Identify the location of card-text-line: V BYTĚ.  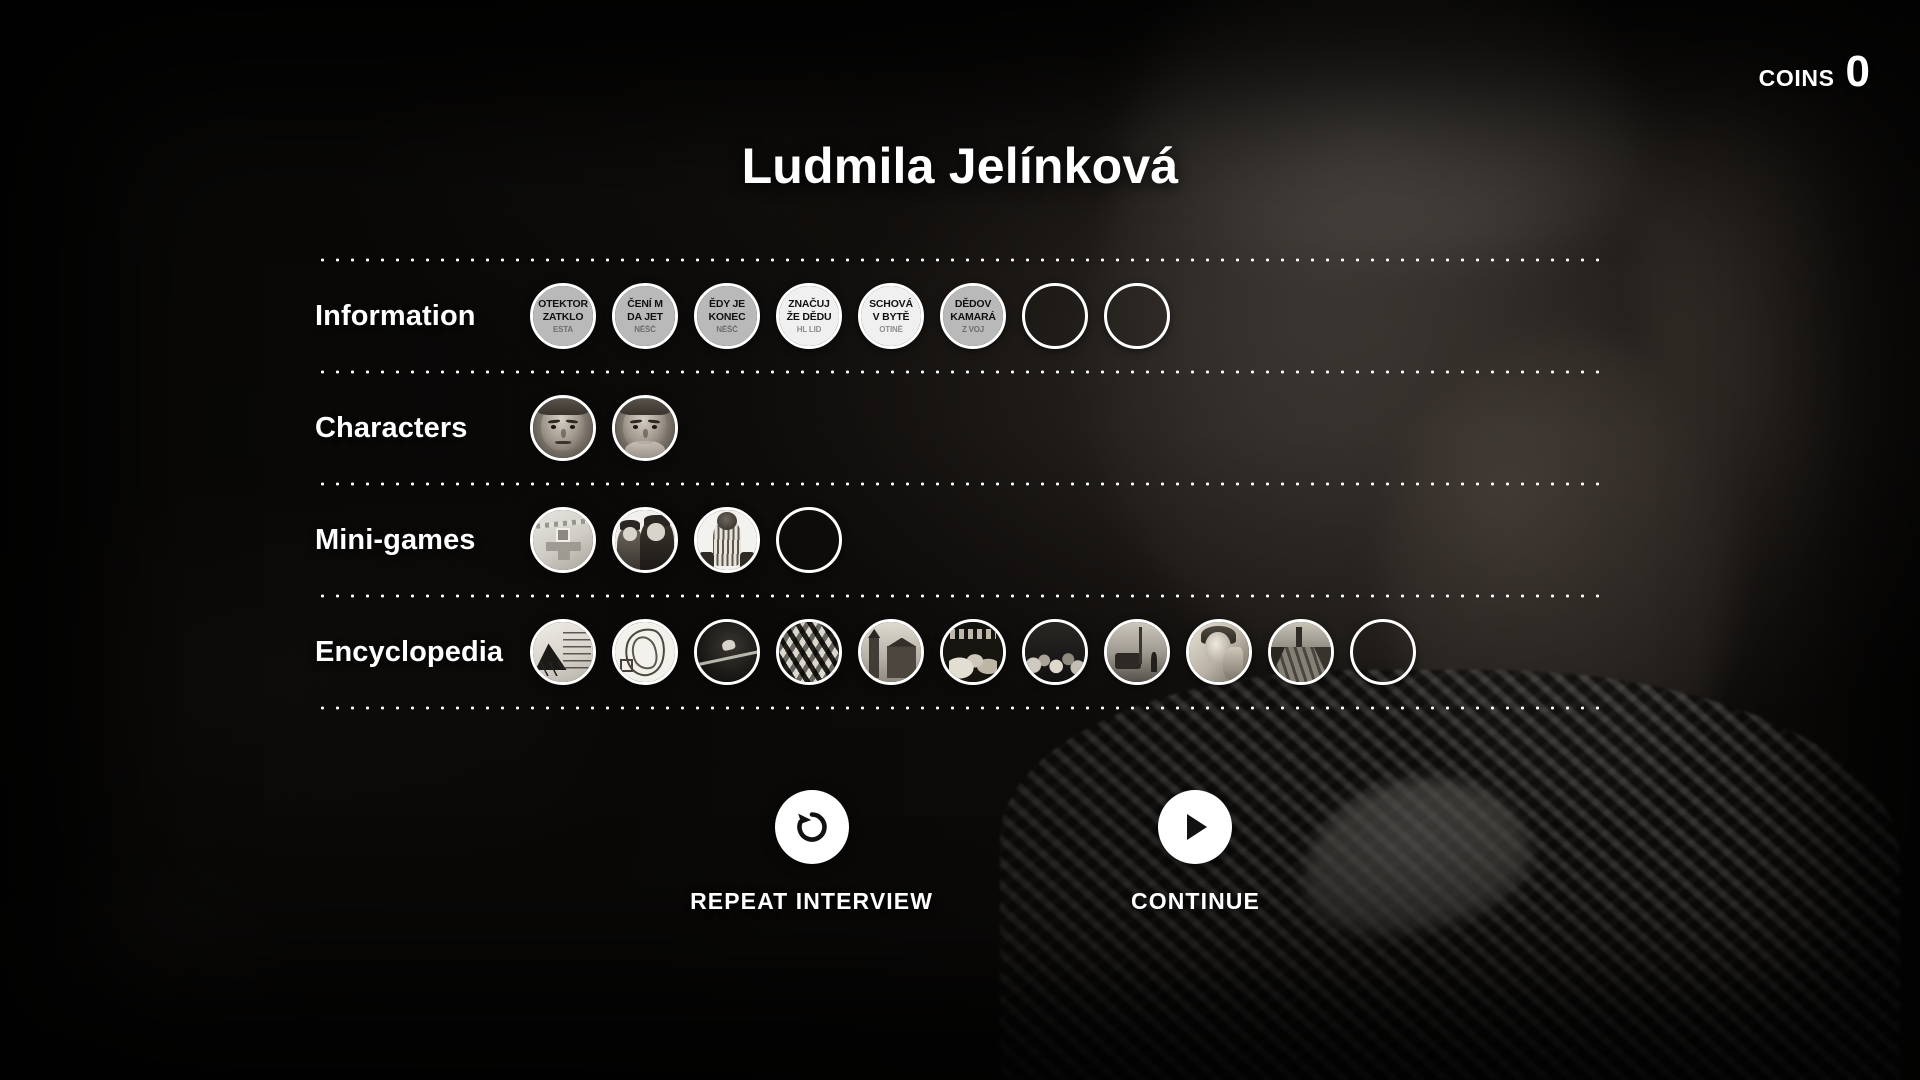
(891, 317).